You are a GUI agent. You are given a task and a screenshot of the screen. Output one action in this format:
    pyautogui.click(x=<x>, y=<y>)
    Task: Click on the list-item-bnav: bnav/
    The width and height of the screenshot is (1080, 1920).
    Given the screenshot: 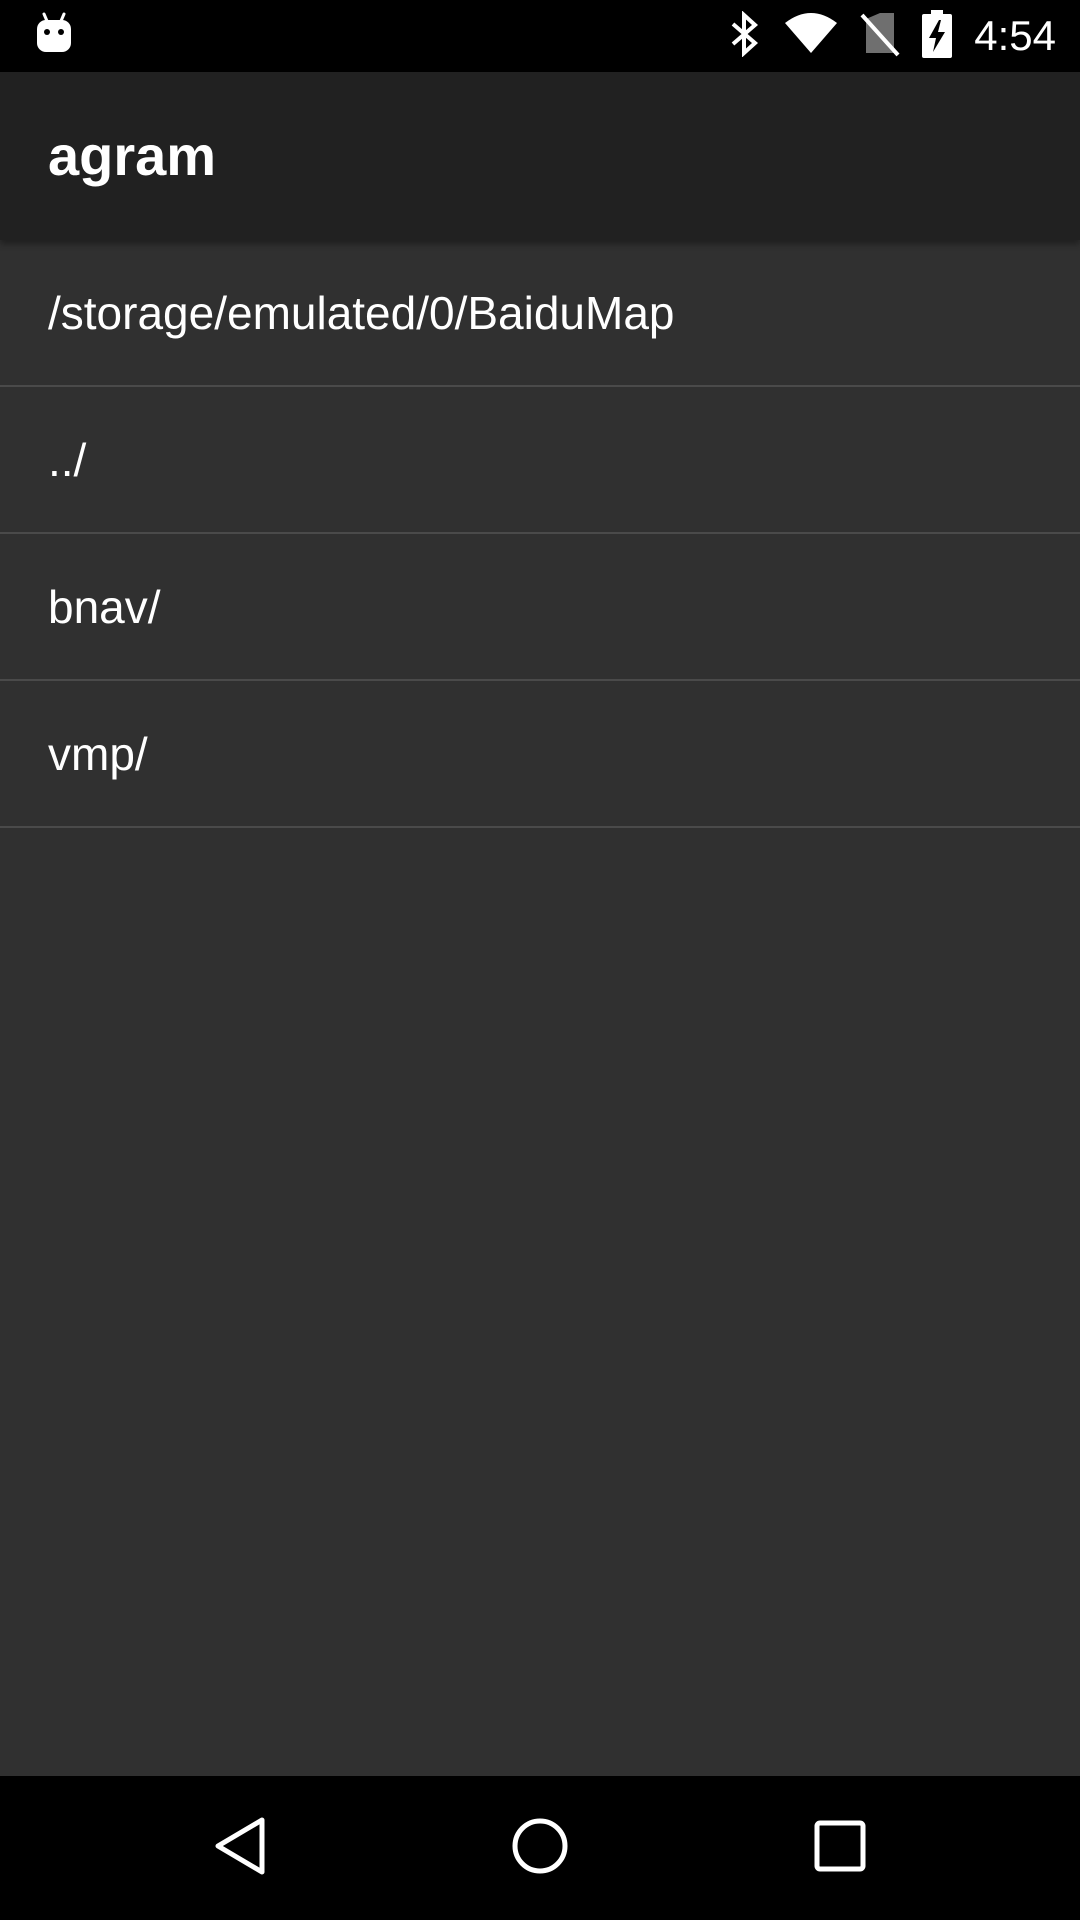 What is the action you would take?
    pyautogui.click(x=540, y=607)
    